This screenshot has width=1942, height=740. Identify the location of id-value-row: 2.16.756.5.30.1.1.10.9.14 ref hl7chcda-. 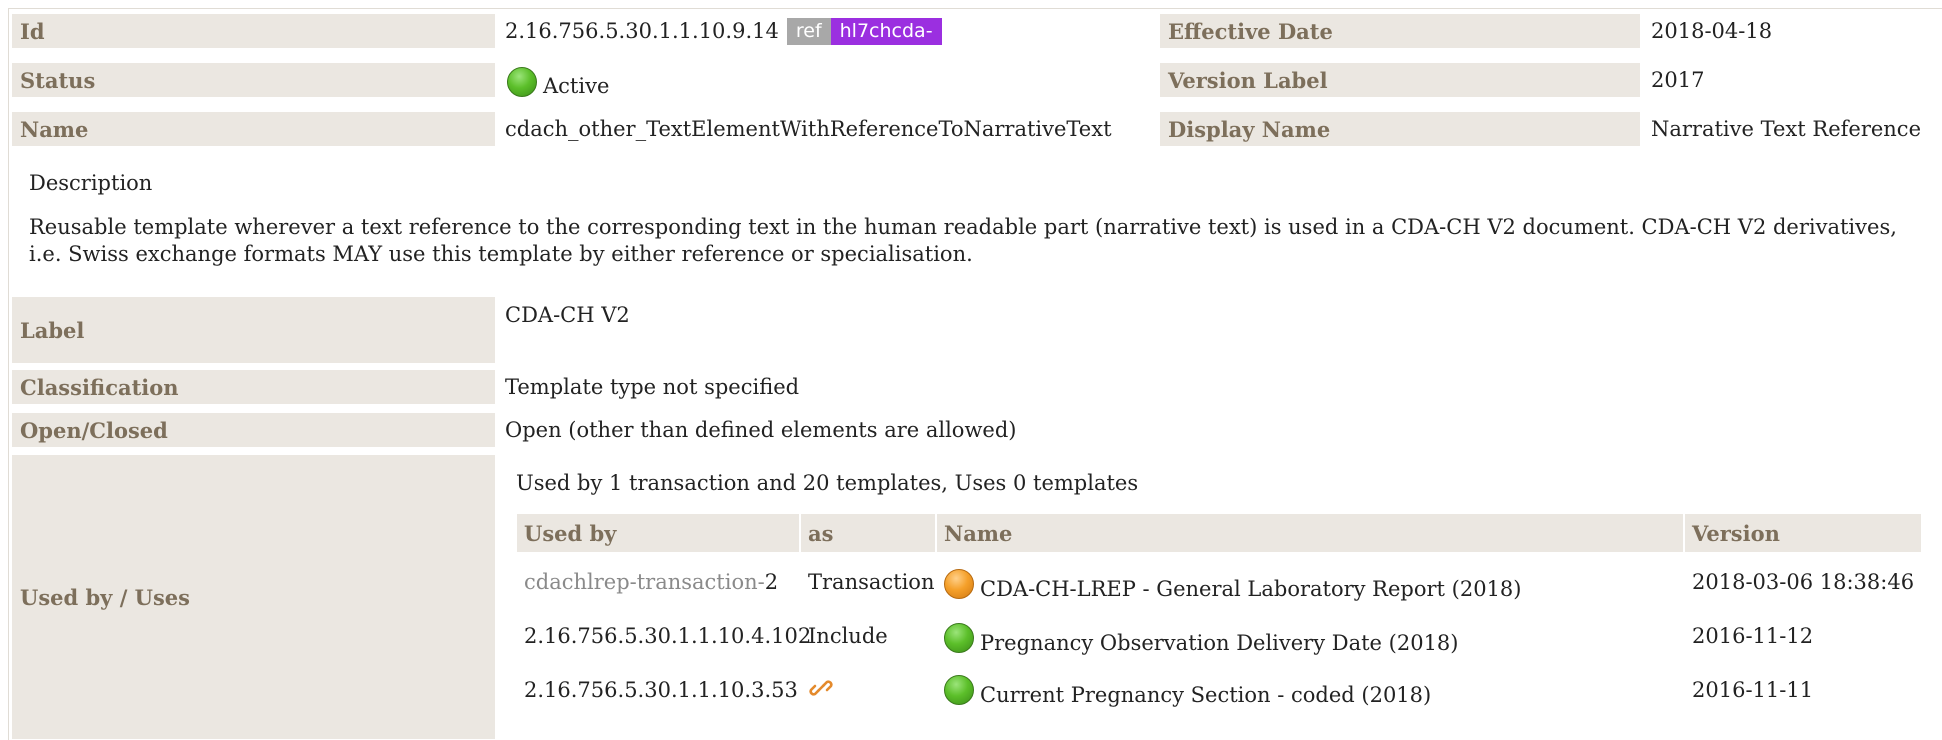
(723, 31).